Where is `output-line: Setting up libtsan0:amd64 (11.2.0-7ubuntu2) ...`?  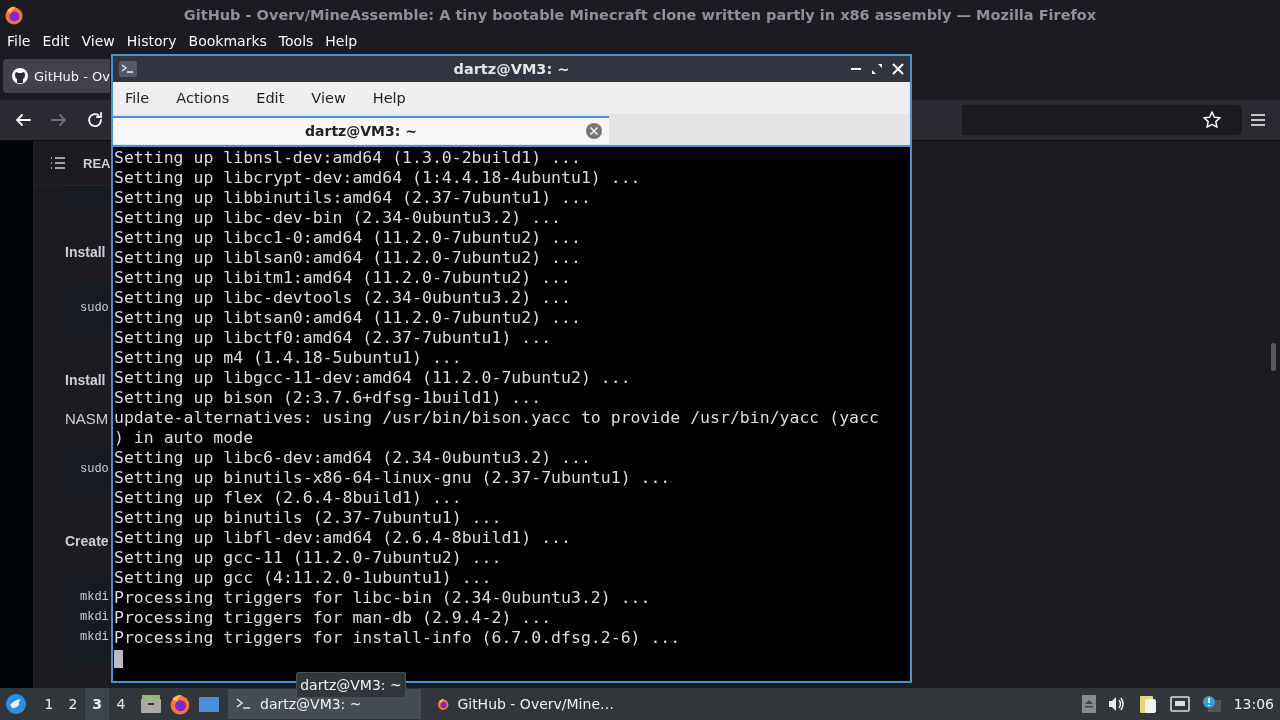 output-line: Setting up libtsan0:amd64 (11.2.0-7ubuntu2) ... is located at coordinates (347, 318).